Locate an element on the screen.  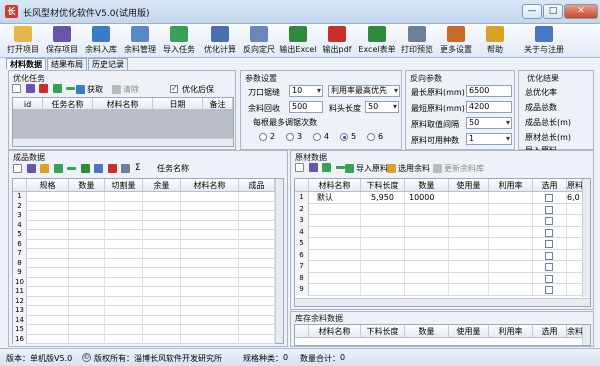
raw-vscroll is located at coordinates (586, 238).